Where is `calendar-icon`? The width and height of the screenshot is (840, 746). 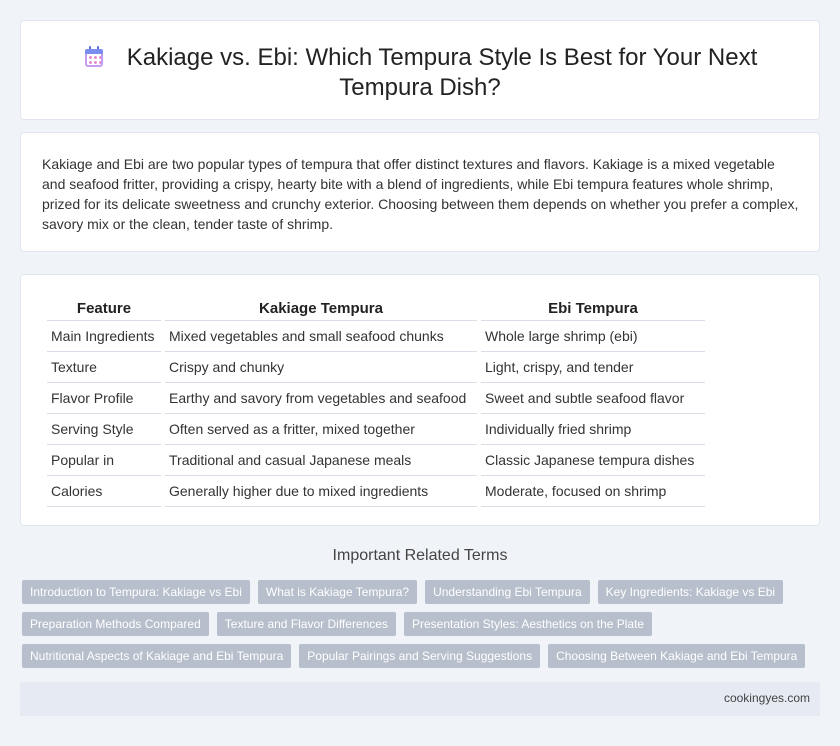
calendar-icon is located at coordinates (94, 57).